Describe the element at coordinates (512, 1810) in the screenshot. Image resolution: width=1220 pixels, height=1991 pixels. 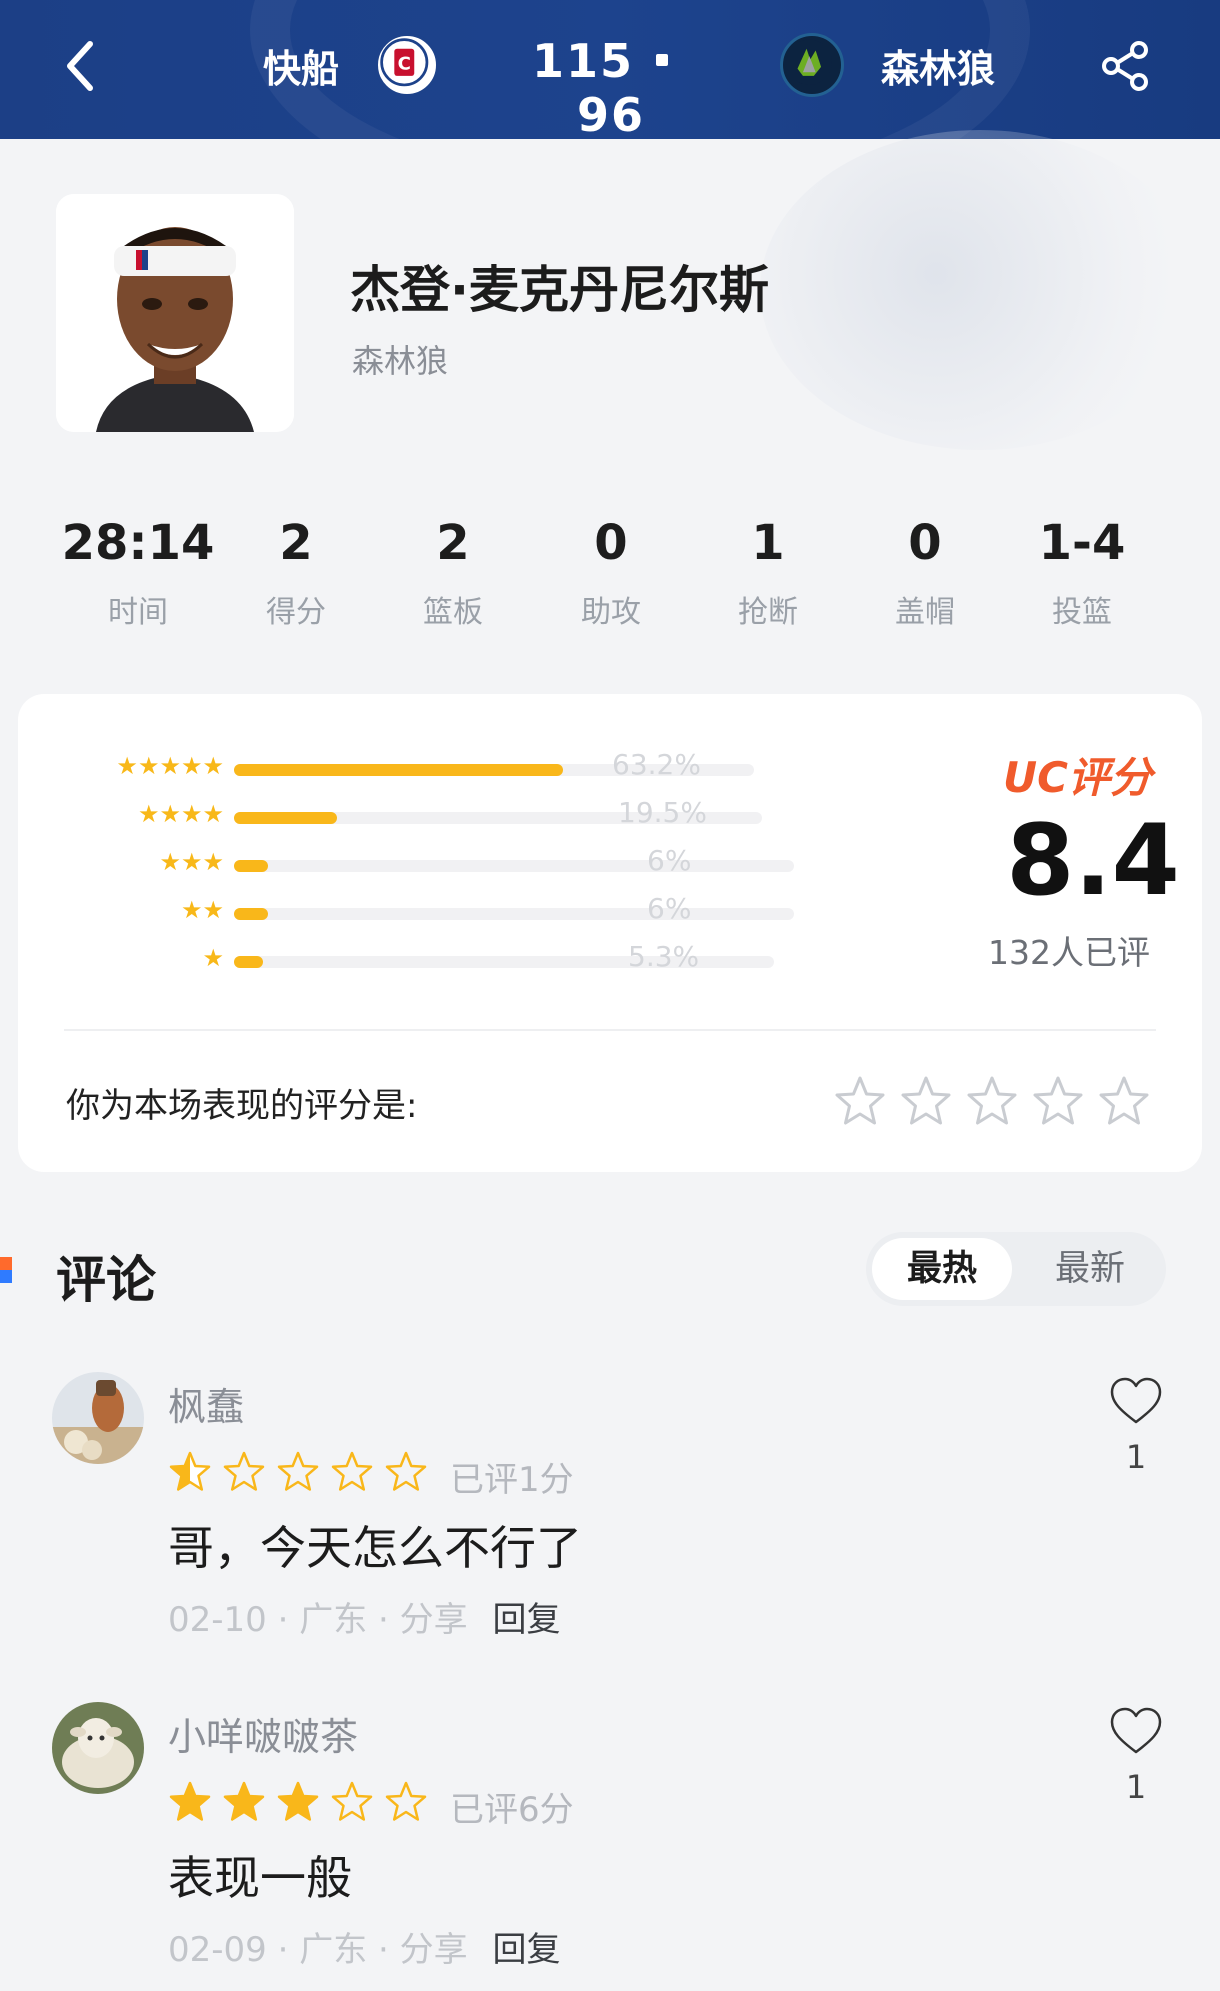
I see `comment-rated-label: 已评6分` at that location.